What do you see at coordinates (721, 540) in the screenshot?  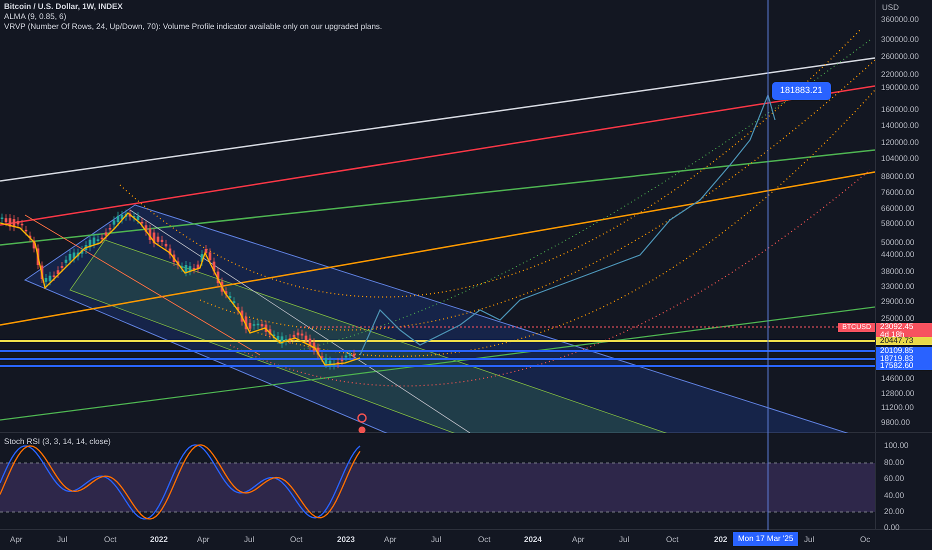 I see `time-tick: 202` at bounding box center [721, 540].